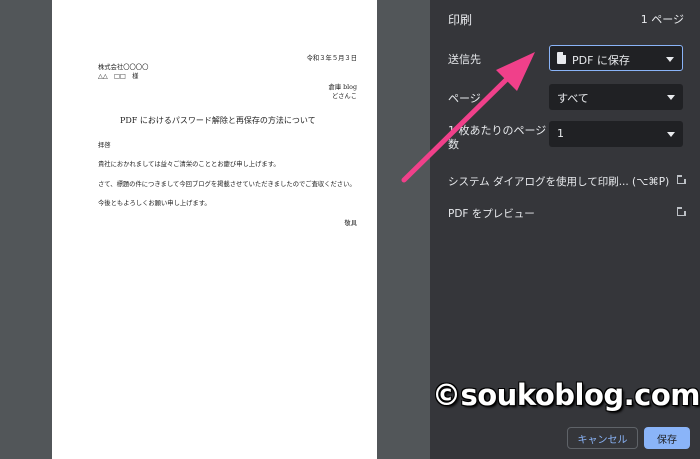 The height and width of the screenshot is (459, 700). I want to click on doc-sender-blog: 倉庫 blog, so click(342, 87).